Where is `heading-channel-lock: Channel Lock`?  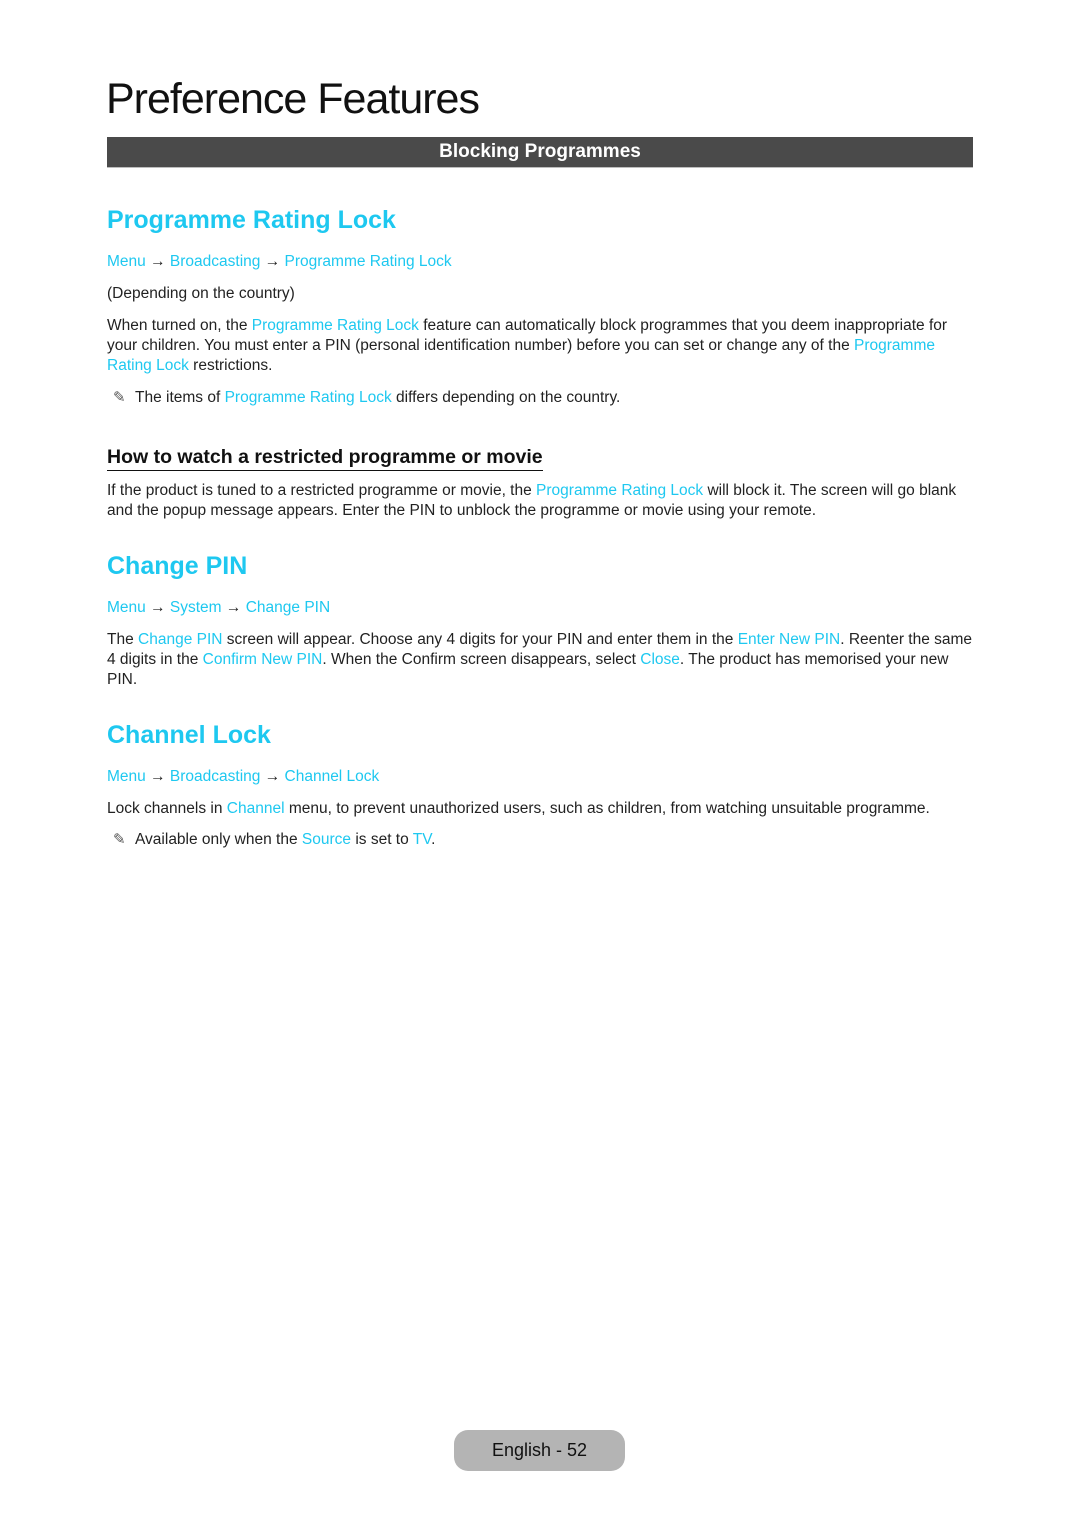
heading-channel-lock: Channel Lock is located at coordinates (189, 735).